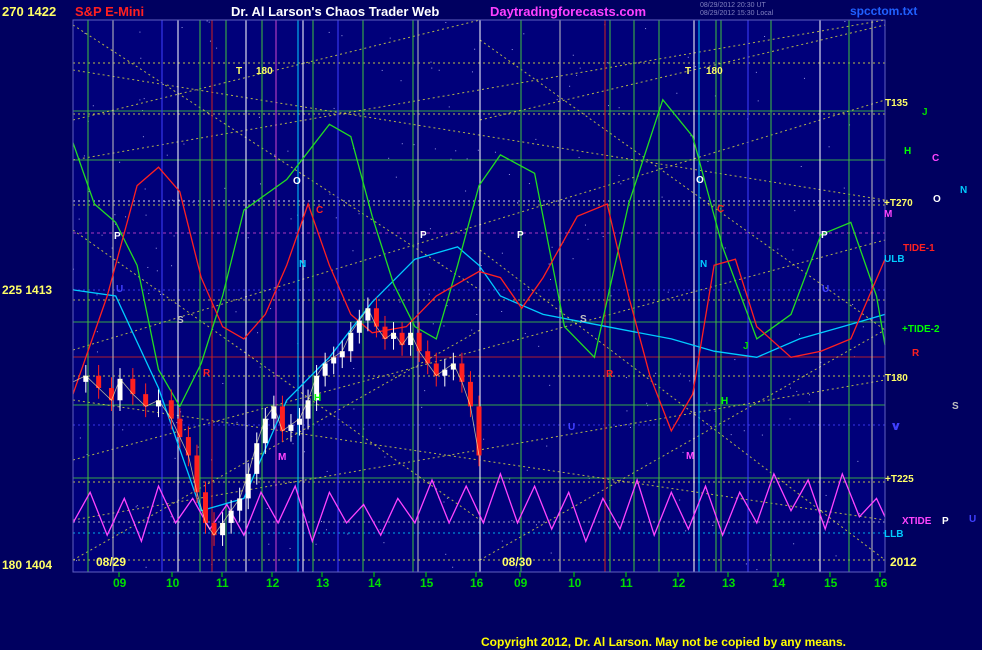  I want to click on date-label: 08/30, so click(517, 562).